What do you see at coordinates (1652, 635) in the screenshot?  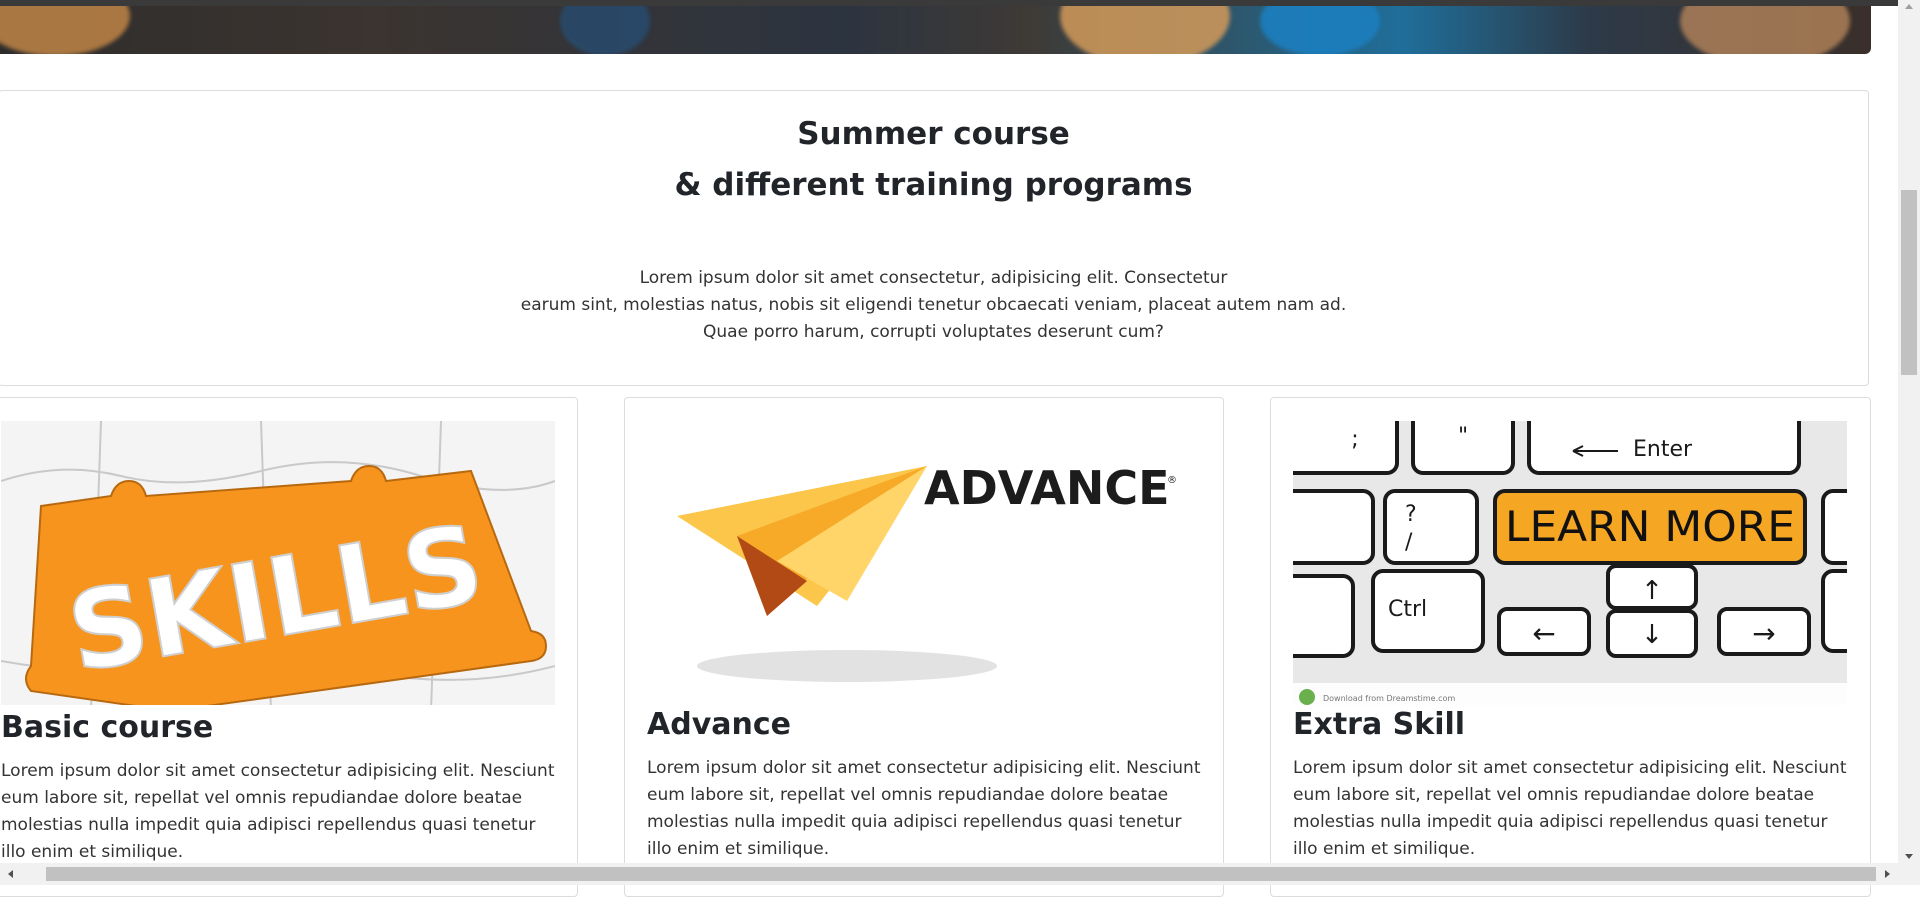 I see `key-down-arrow: ↓` at bounding box center [1652, 635].